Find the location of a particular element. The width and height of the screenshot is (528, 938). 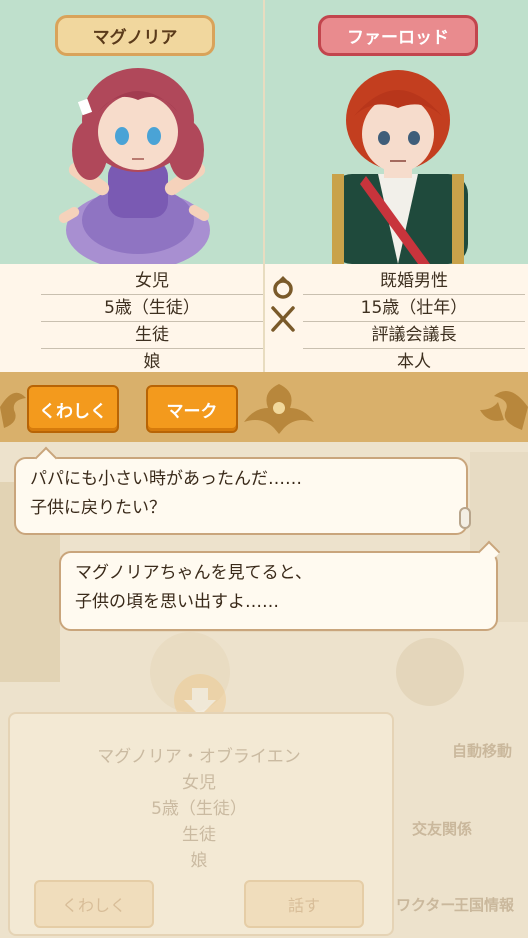

bubble-pin-icon is located at coordinates (465, 518).